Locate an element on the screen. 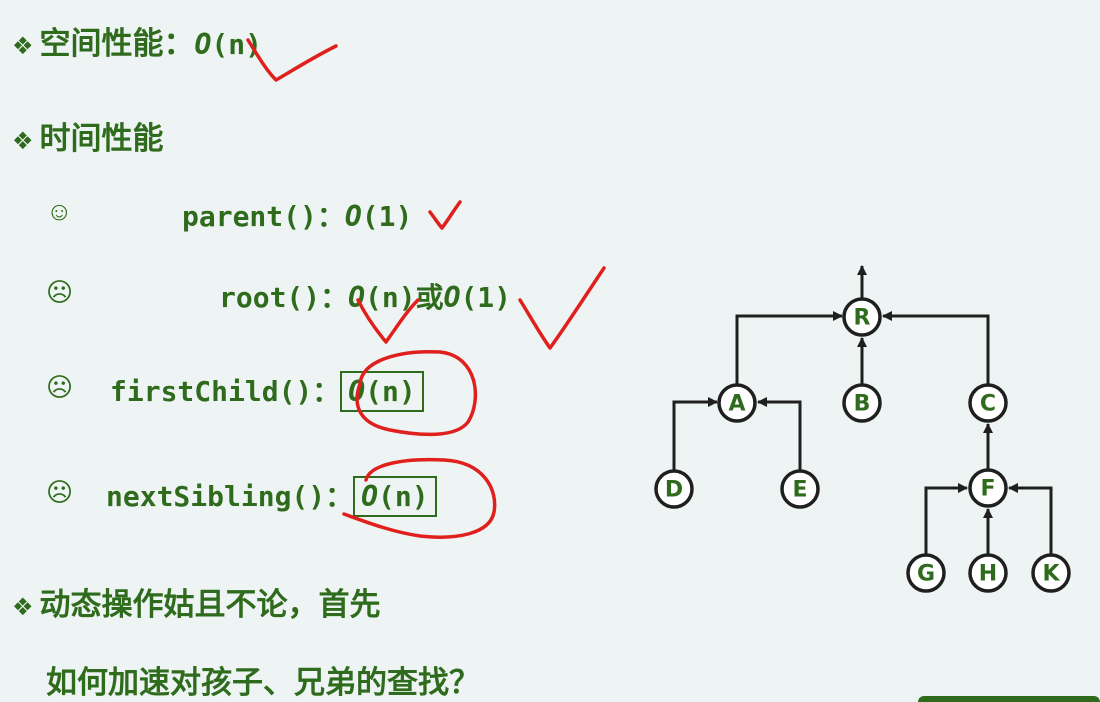 This screenshot has height=702, width=1100. node-label: C is located at coordinates (988, 404).